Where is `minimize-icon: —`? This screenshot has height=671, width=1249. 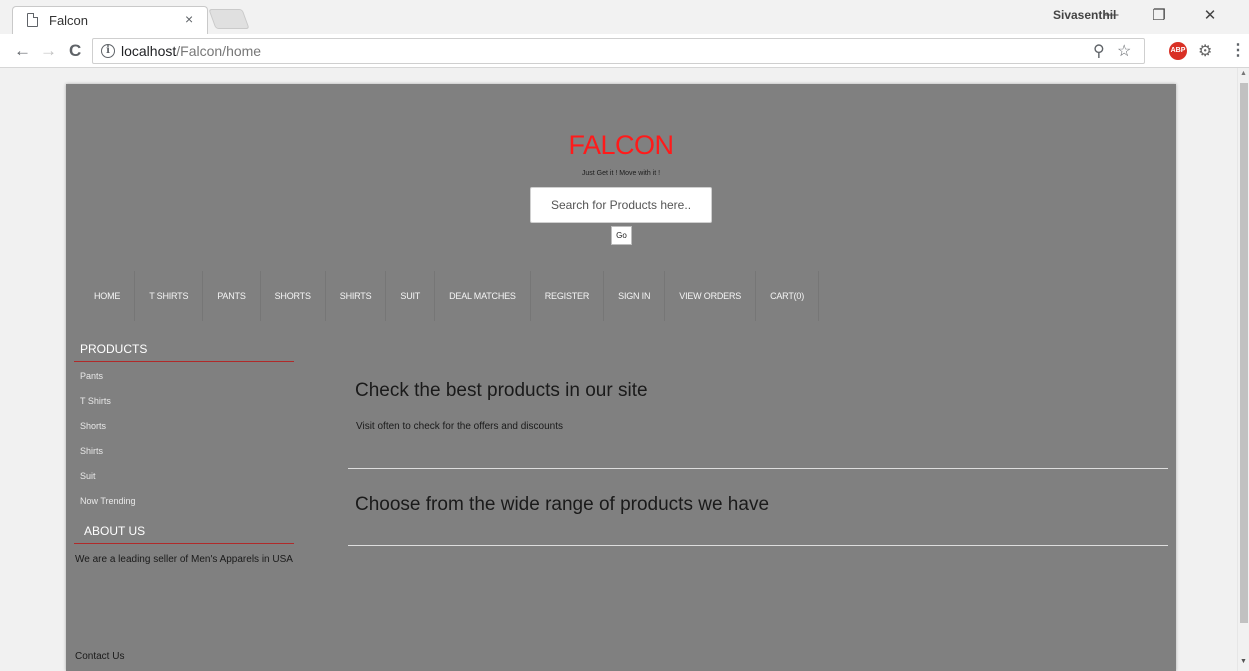 minimize-icon: — is located at coordinates (1111, 14).